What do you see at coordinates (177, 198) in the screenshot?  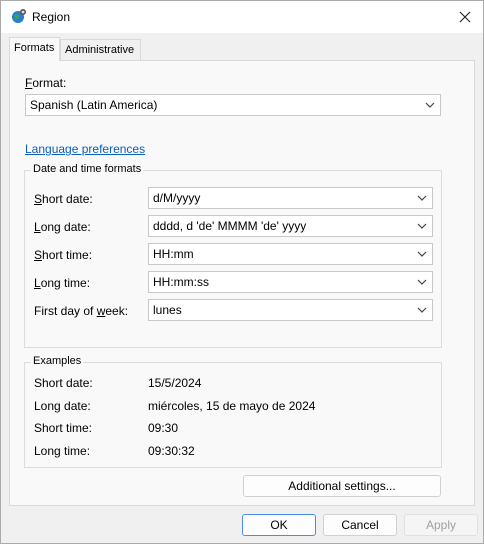 I see `short-date-value: d/M/yyyy` at bounding box center [177, 198].